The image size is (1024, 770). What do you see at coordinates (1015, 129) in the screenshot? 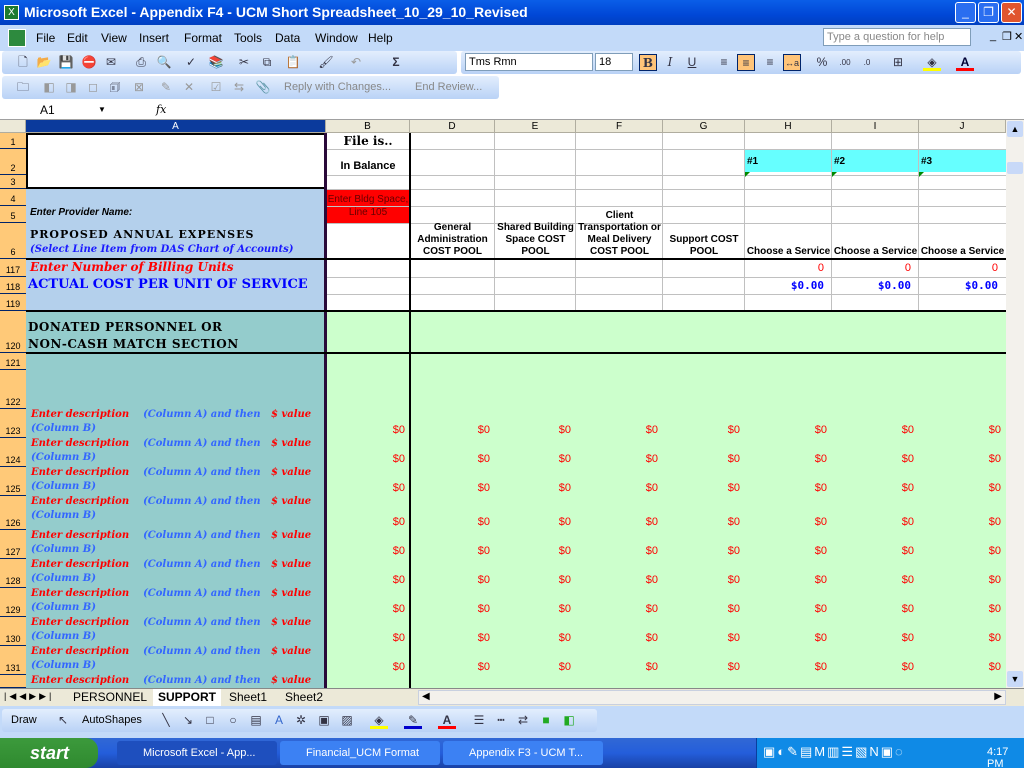
I see `scroll-up-icon: ▲` at bounding box center [1015, 129].